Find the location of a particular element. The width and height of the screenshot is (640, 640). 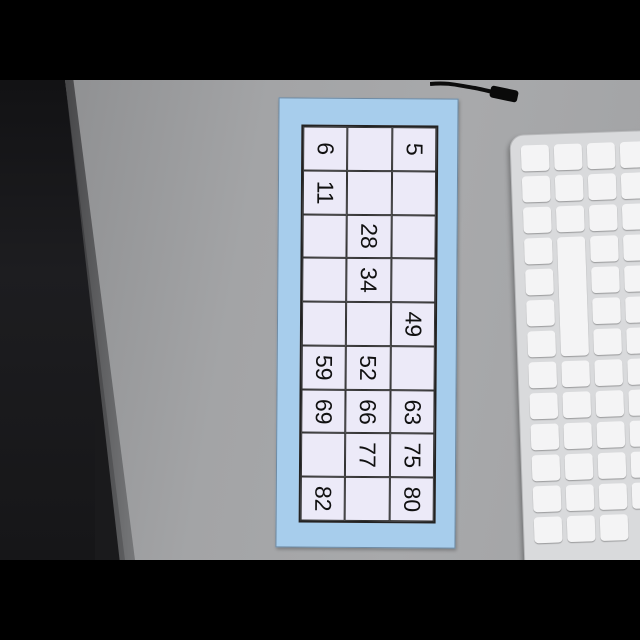

bingo-cell: 69 is located at coordinates (323, 411).